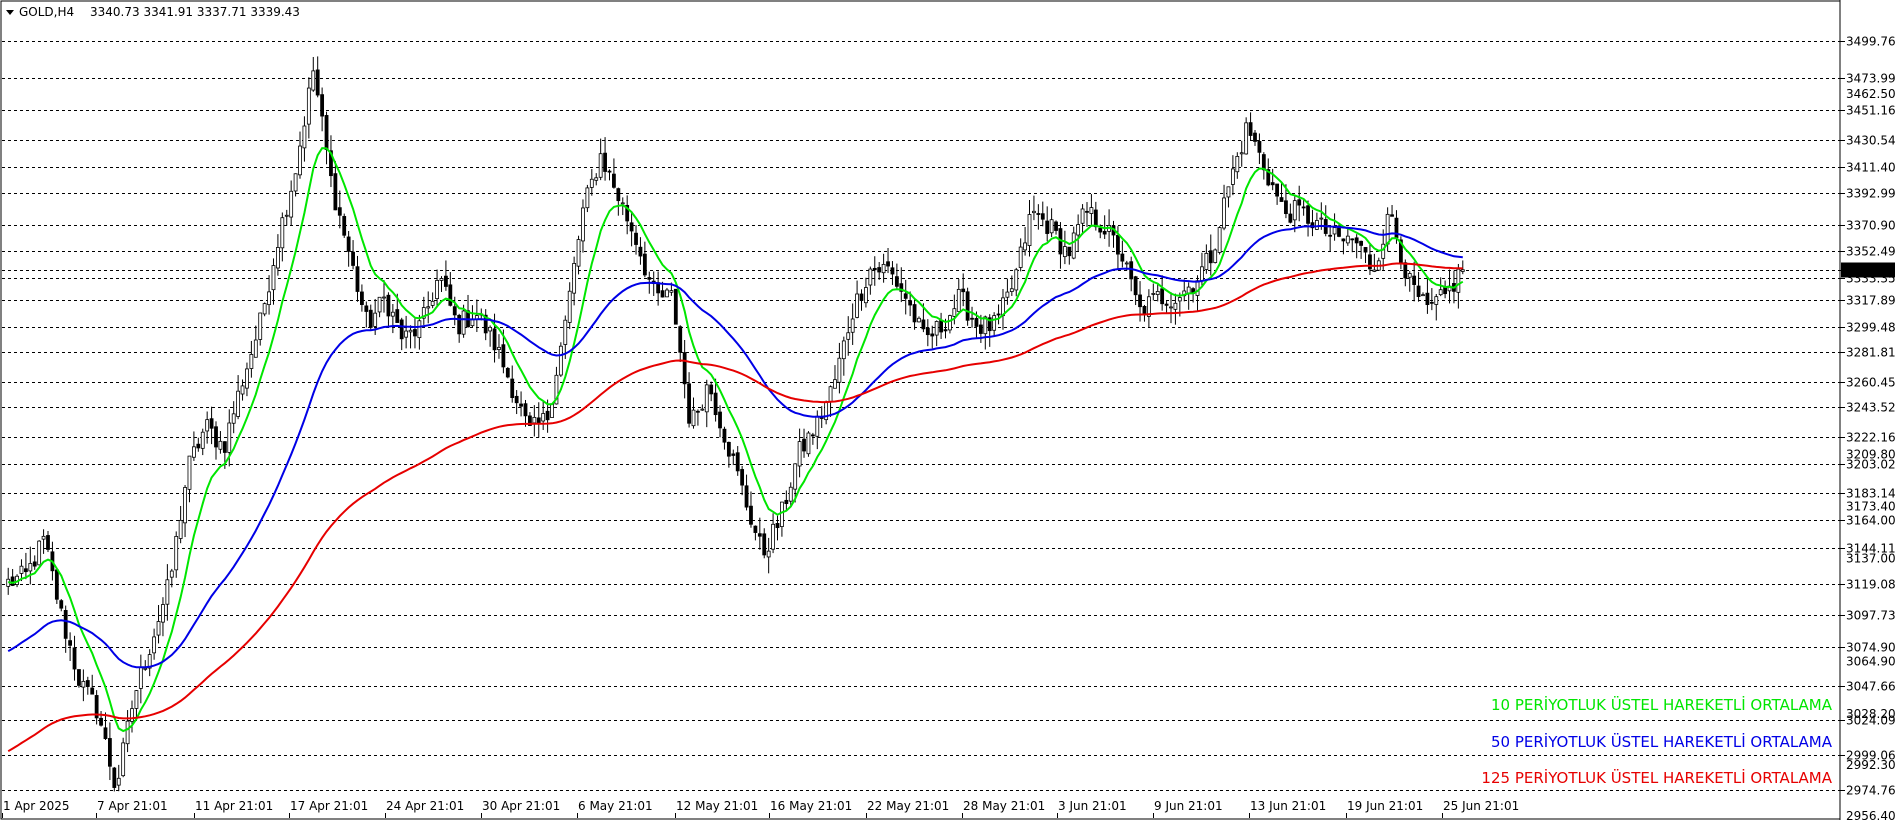 The image size is (1896, 820). What do you see at coordinates (1871, 714) in the screenshot?
I see `price-scale-label: 3028.20` at bounding box center [1871, 714].